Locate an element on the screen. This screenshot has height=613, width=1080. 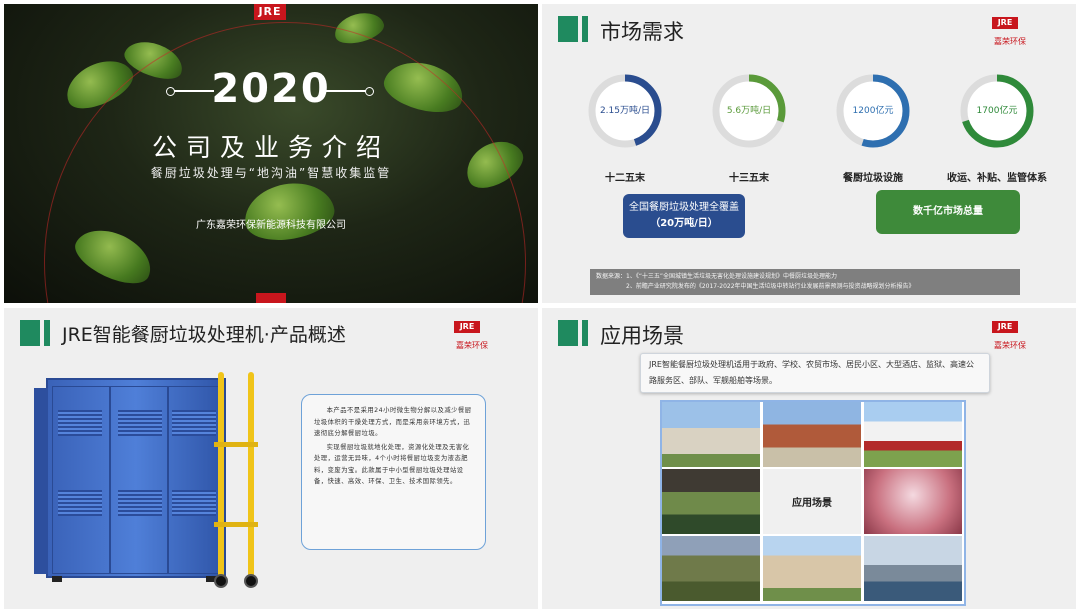
coverage-button-line1: 全国餐厨垃圾处理全覆盖 is located at coordinates (684, 207).